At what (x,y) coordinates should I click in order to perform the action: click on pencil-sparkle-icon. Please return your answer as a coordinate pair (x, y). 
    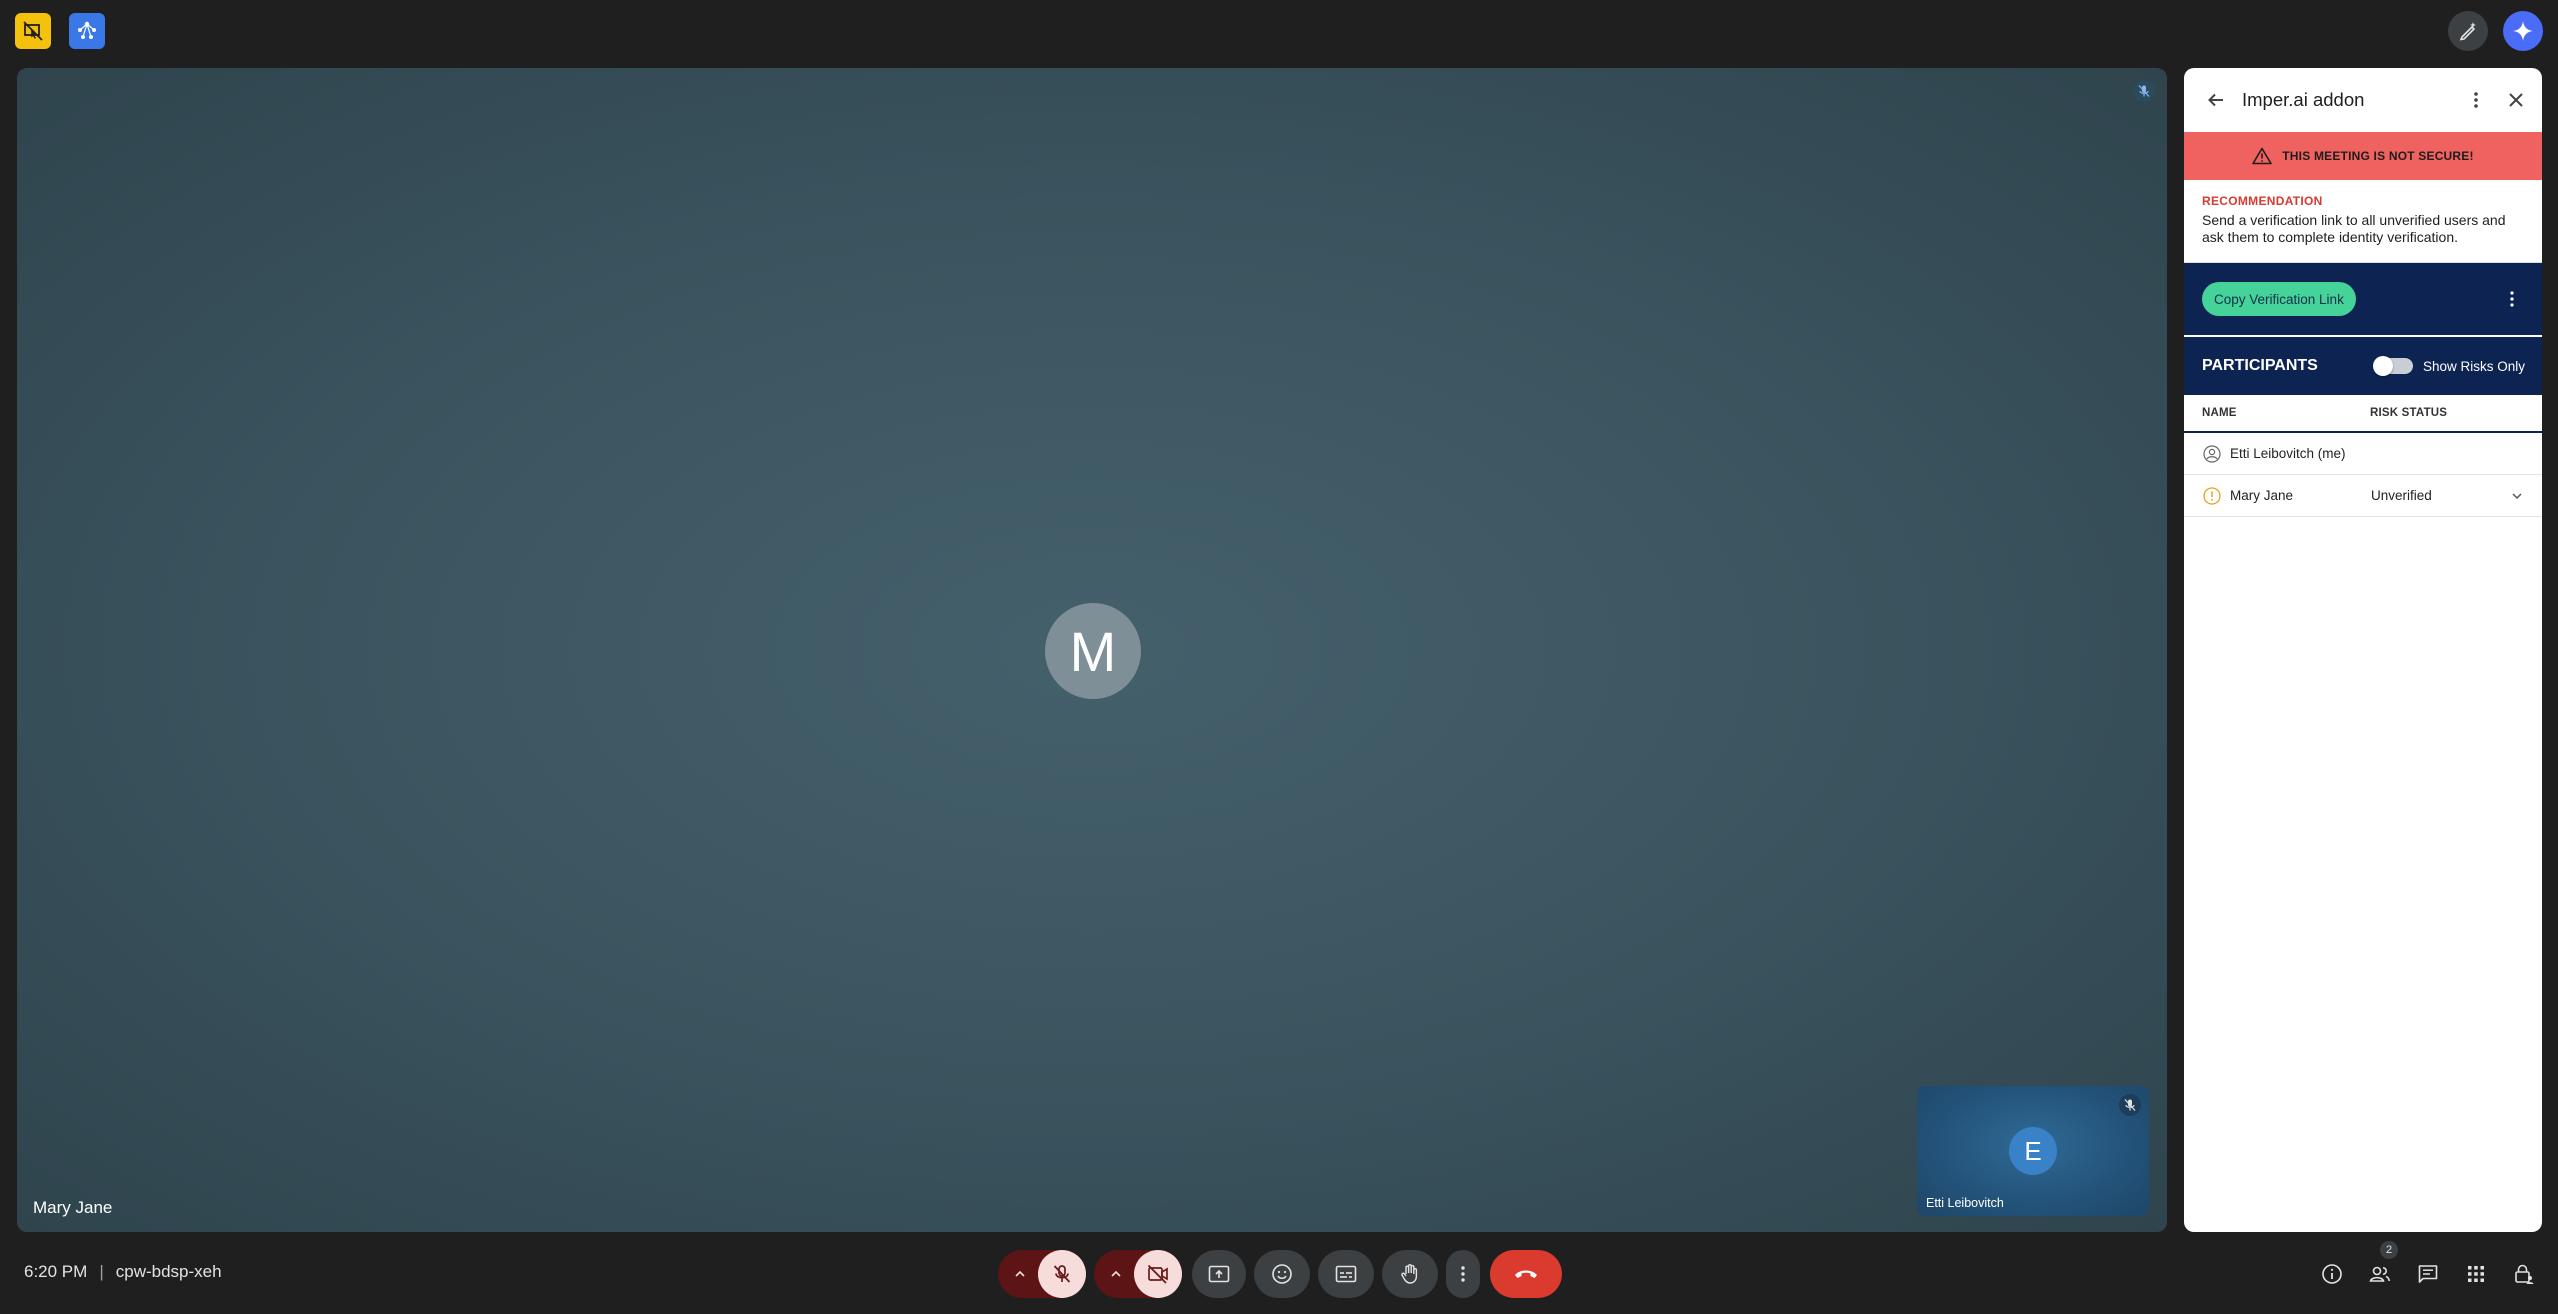
    Looking at the image, I should click on (2467, 31).